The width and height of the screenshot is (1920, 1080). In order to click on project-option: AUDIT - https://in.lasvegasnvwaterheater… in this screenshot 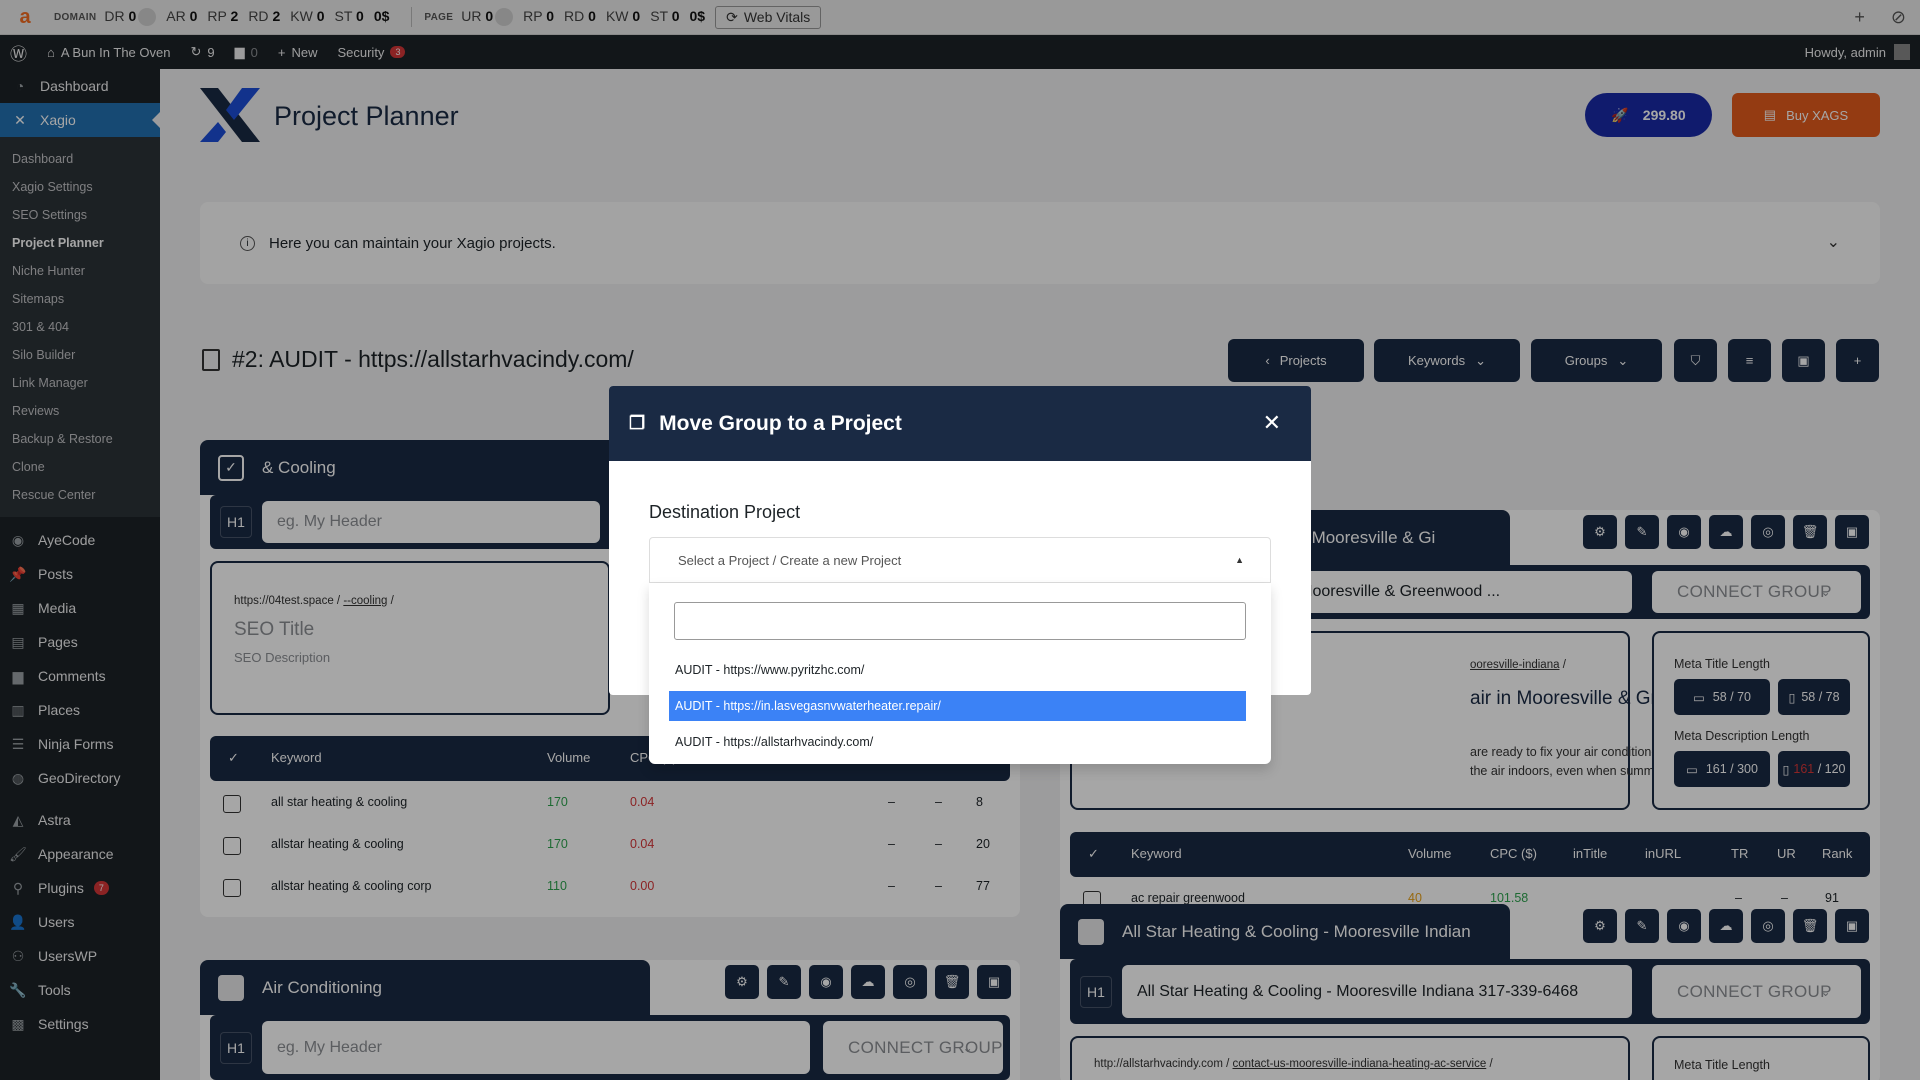, I will do `click(957, 706)`.